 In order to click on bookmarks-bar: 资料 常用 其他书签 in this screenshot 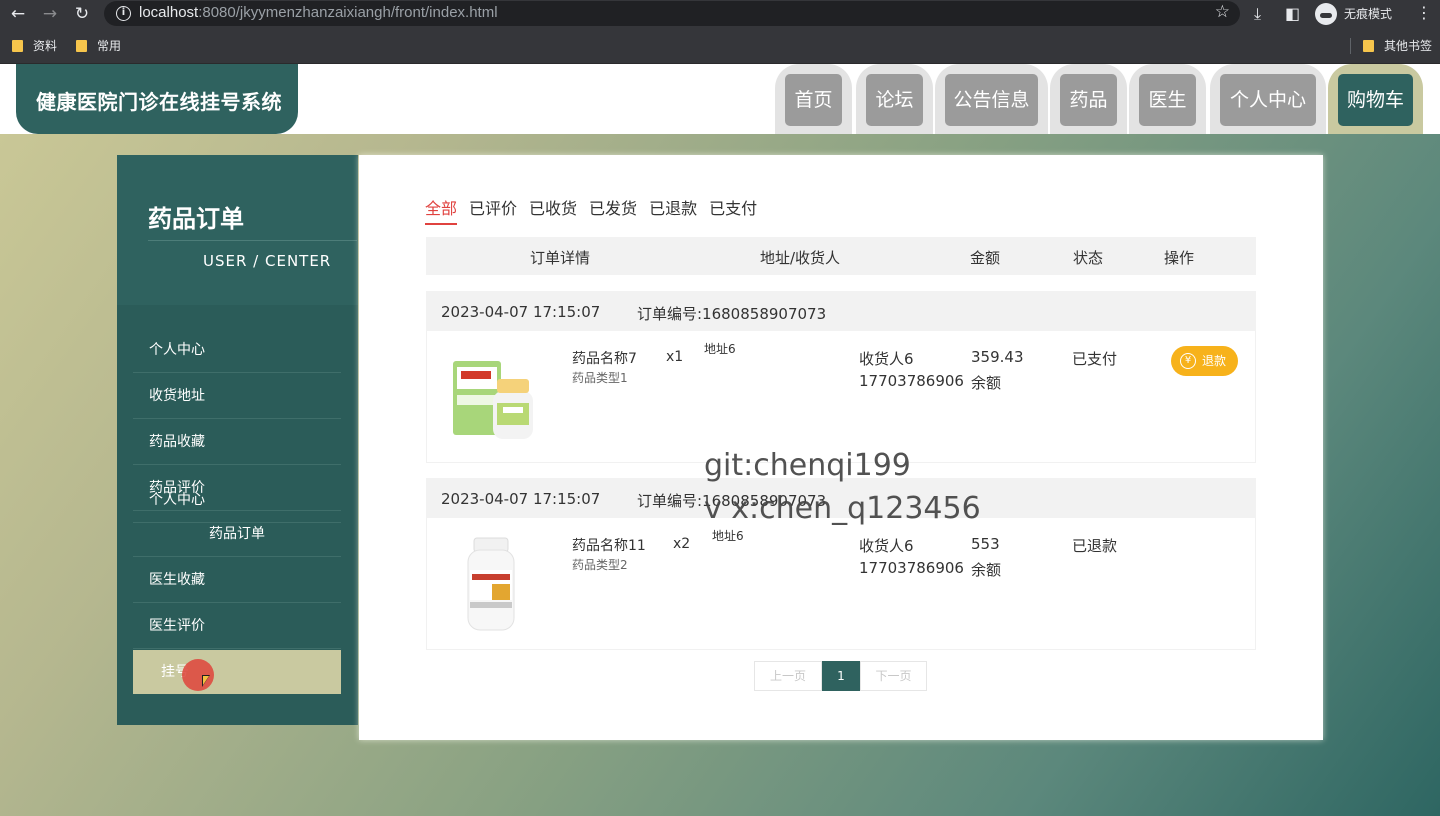, I will do `click(720, 46)`.